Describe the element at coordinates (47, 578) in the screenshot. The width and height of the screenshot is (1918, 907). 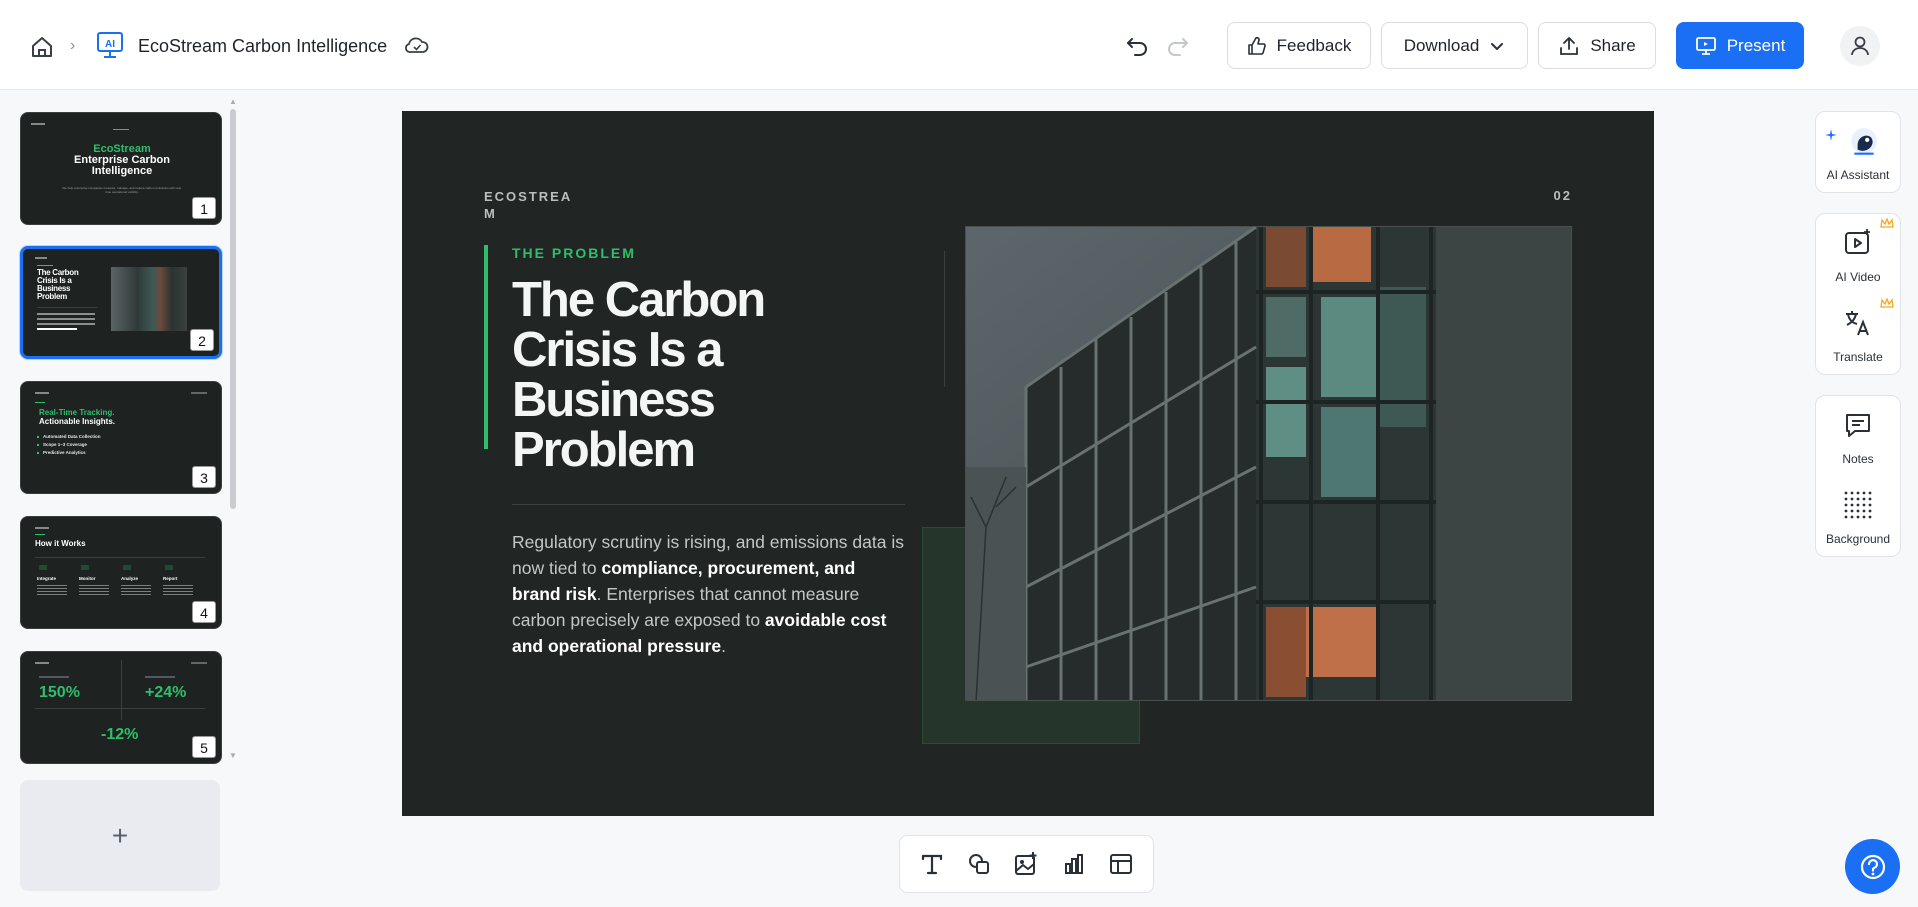
I see `thumb-4-step-1: Integrate` at that location.